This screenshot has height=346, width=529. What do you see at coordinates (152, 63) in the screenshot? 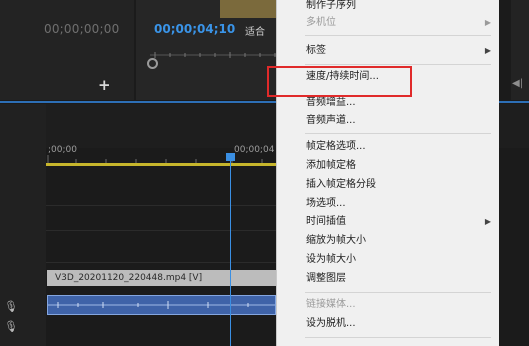
I see `playhead-handle` at bounding box center [152, 63].